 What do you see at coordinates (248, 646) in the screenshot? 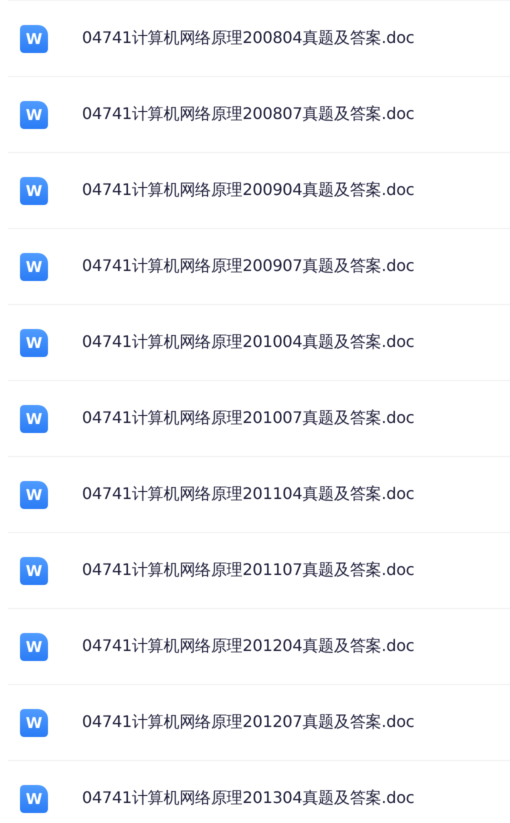
I see `file-name: 04741计算机网络原理201204真题及答案.doc` at bounding box center [248, 646].